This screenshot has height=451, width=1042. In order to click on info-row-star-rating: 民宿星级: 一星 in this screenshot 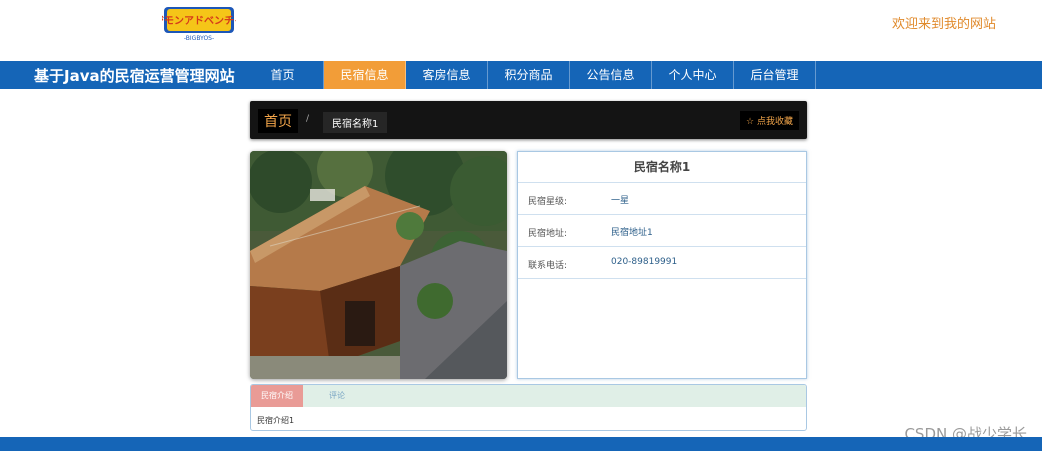, I will do `click(662, 199)`.